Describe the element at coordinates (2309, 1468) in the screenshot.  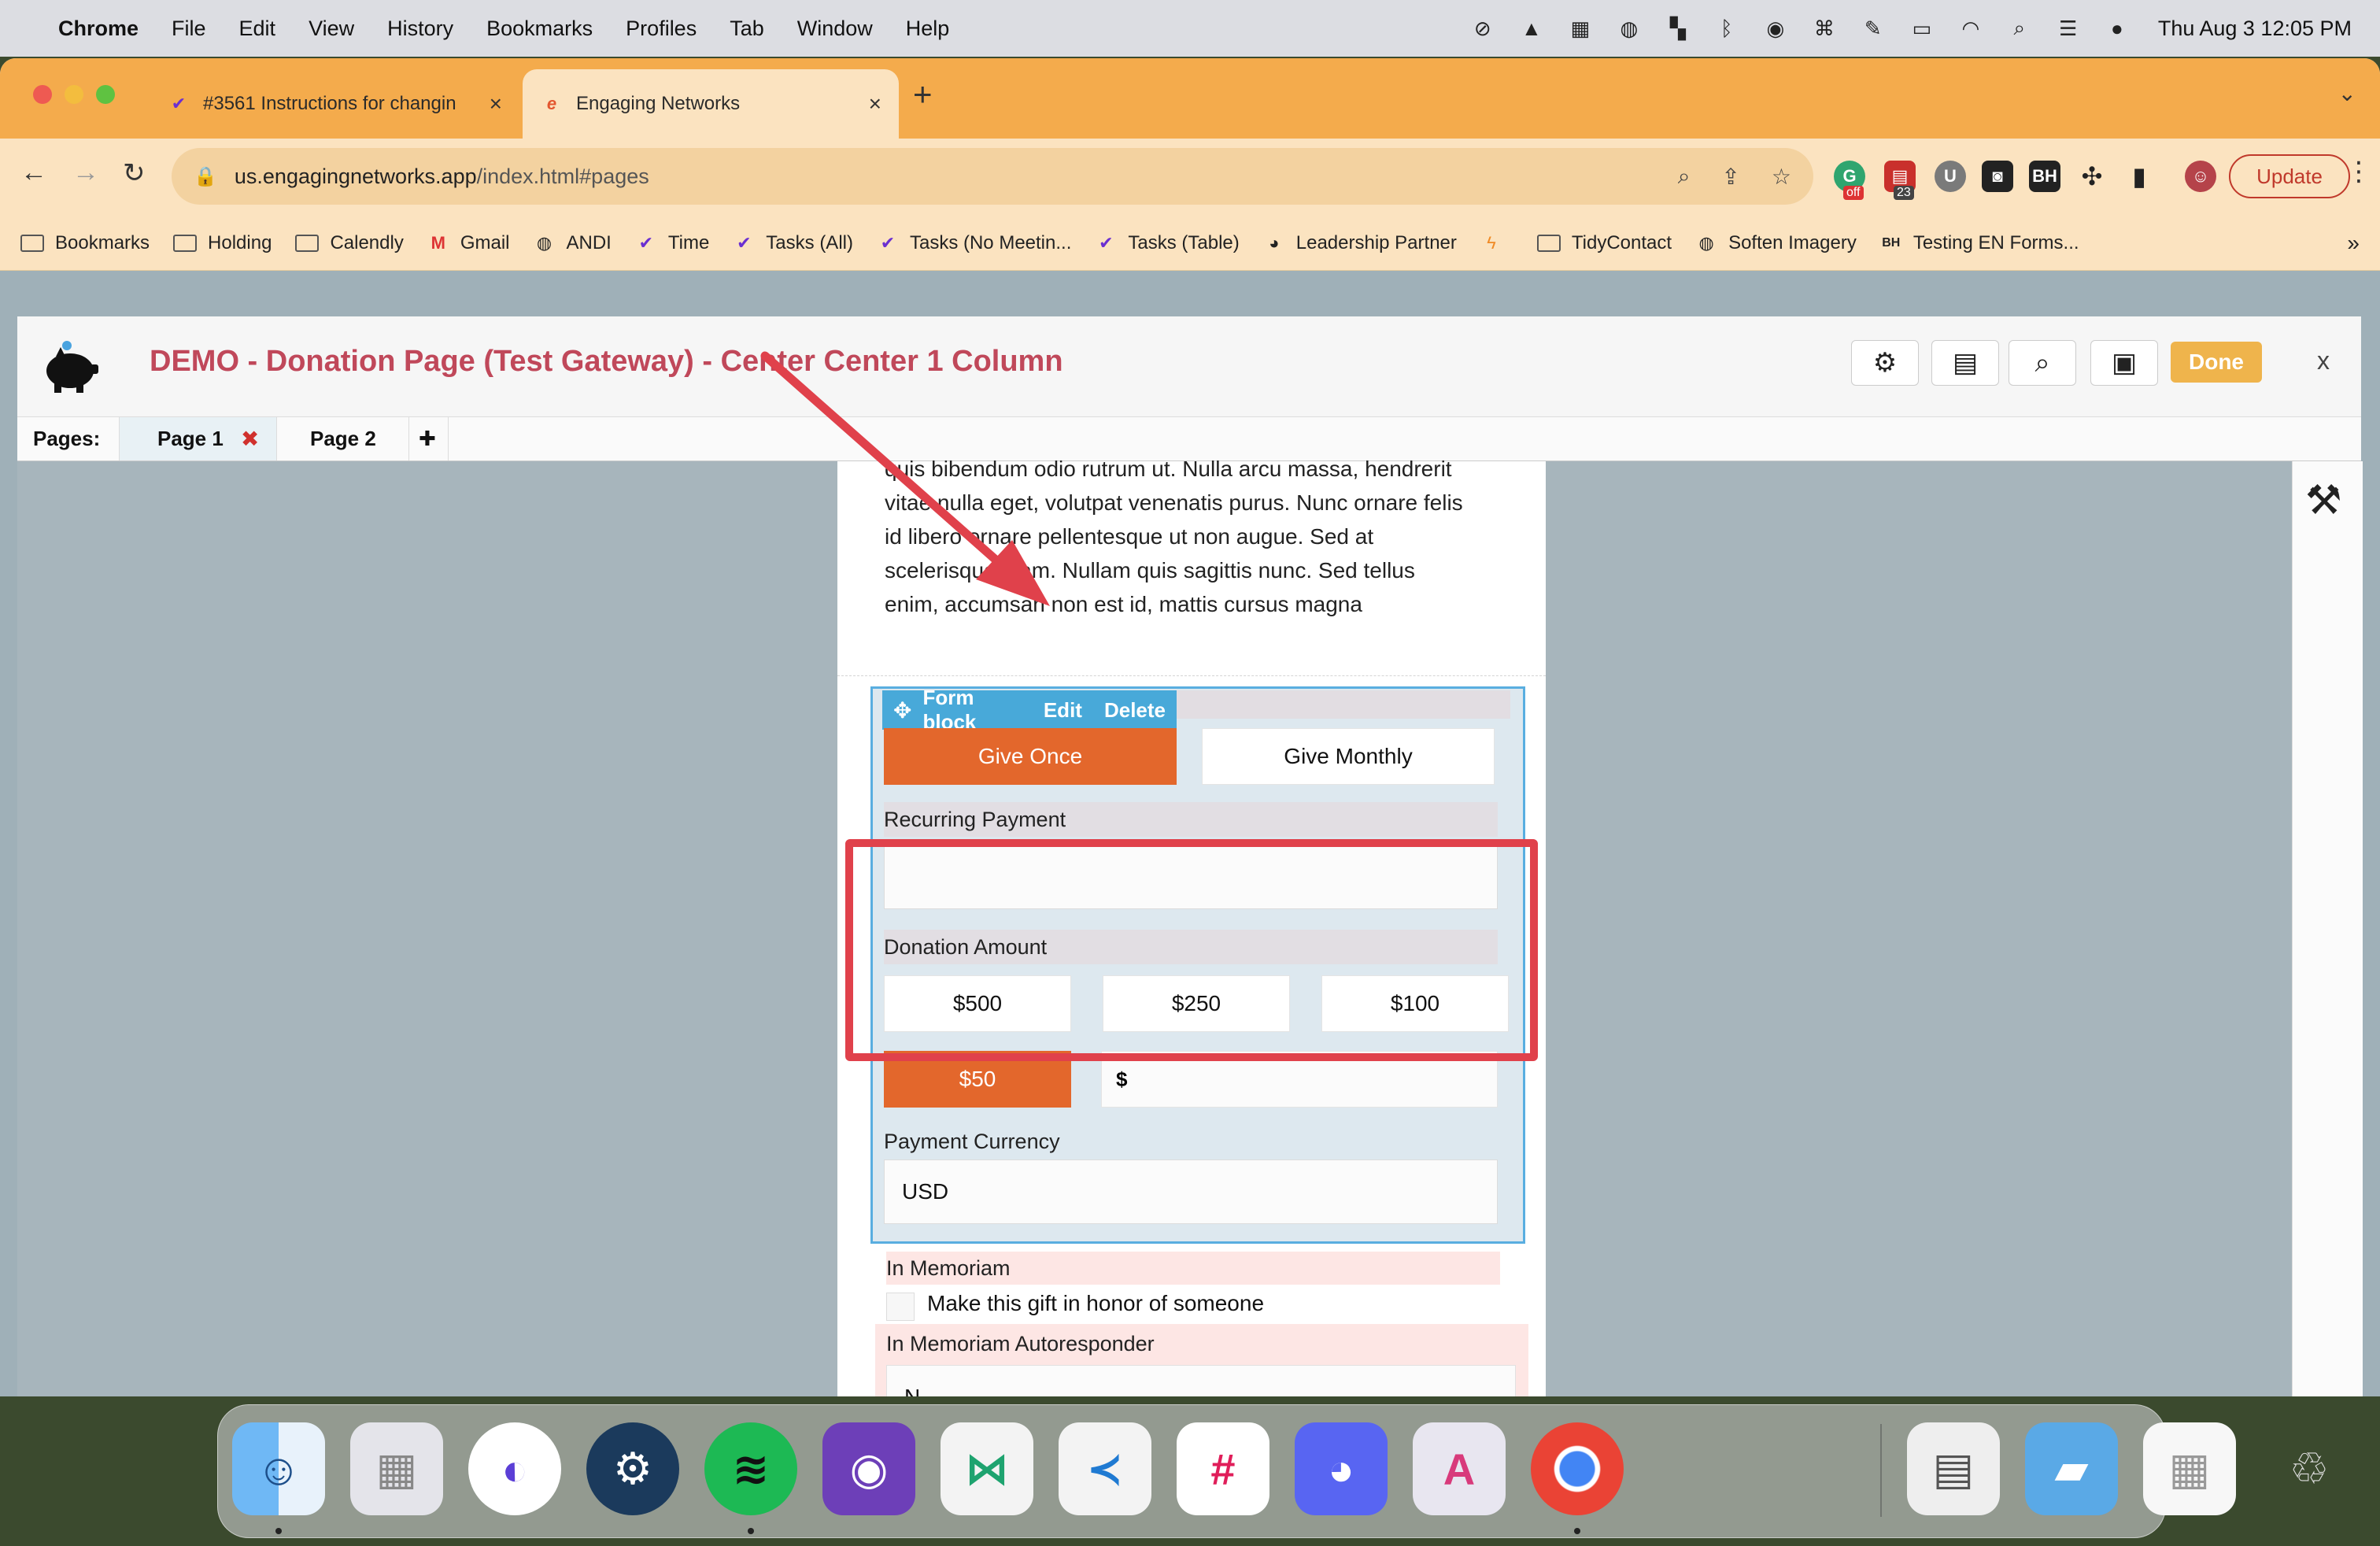
I see `trash-icon: ♲` at that location.